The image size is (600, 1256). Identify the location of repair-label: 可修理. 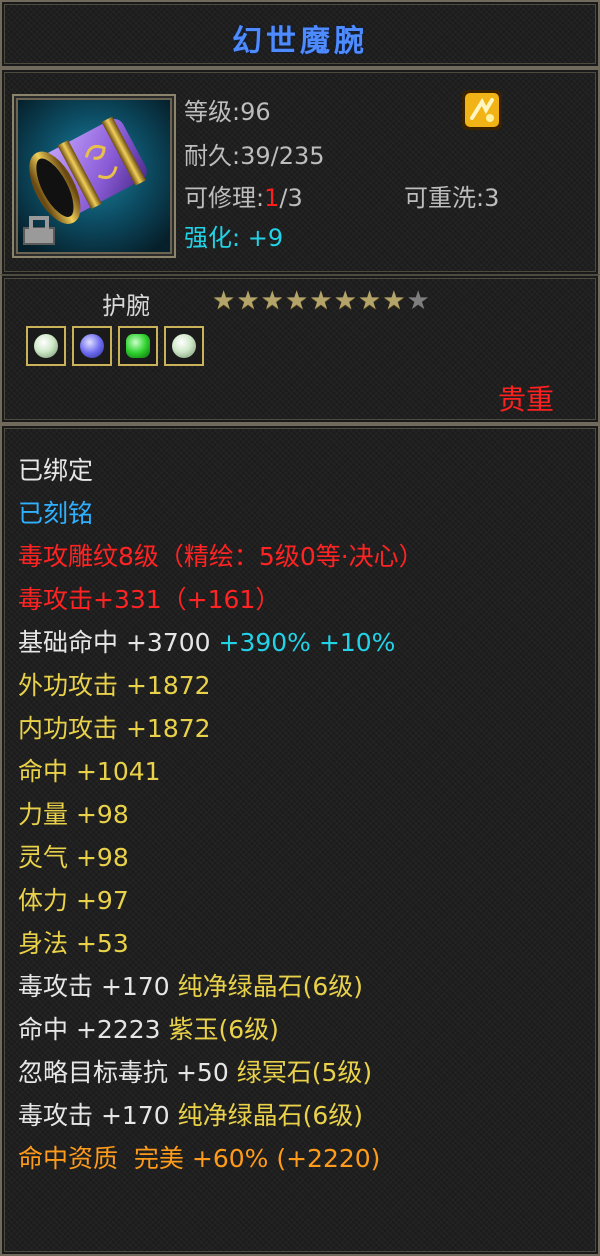
(220, 198).